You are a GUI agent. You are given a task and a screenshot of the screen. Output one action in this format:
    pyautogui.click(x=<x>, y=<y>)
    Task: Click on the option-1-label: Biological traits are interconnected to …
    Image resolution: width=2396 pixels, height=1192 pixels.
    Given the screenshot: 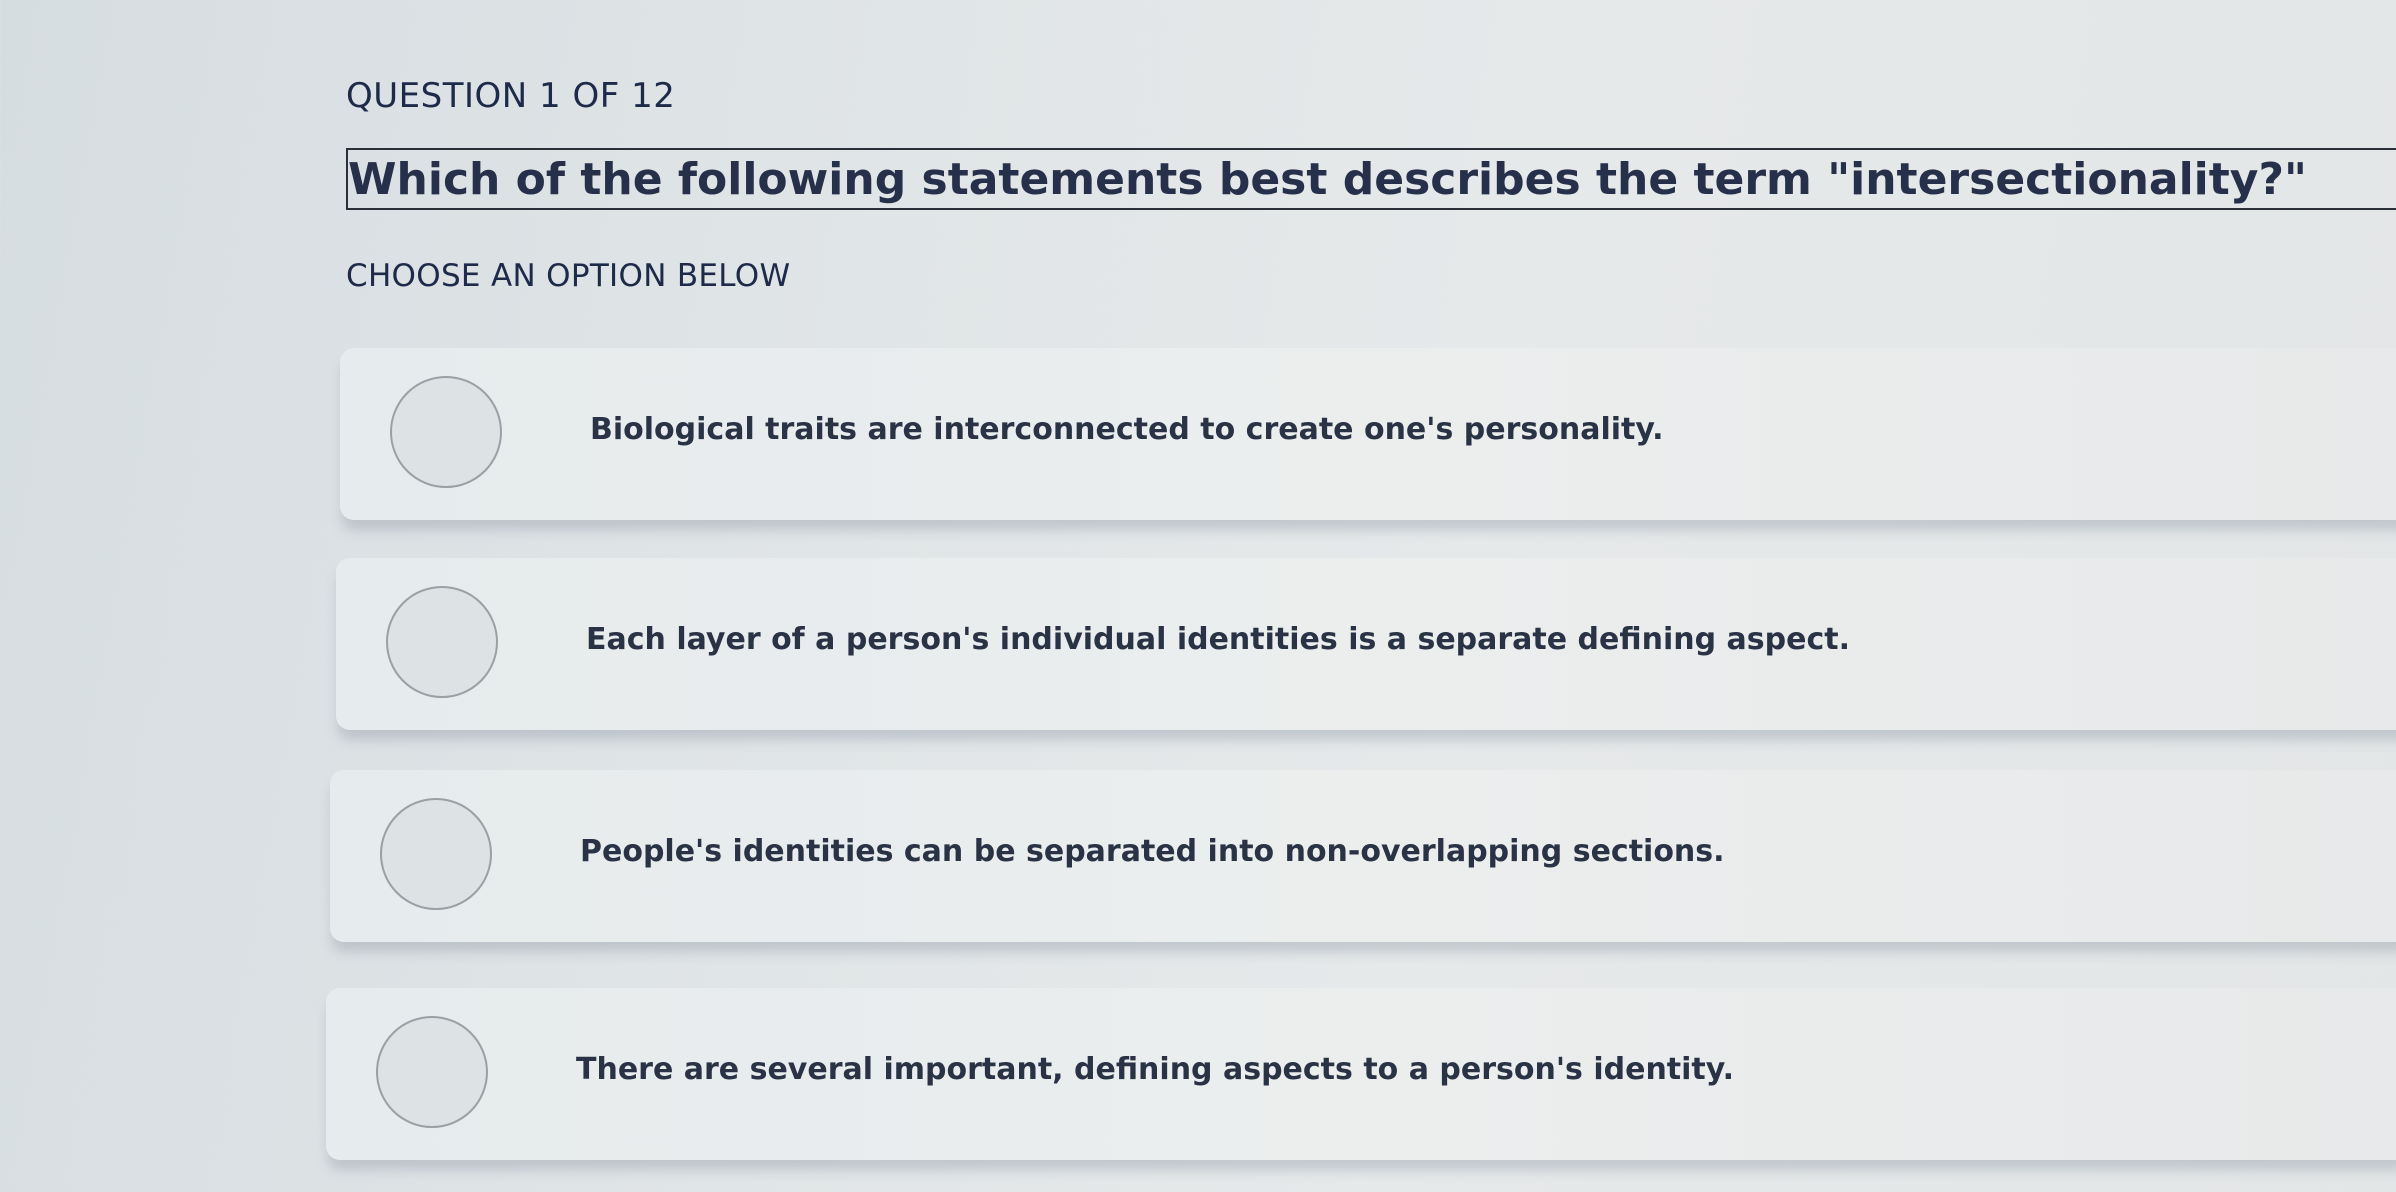 What is the action you would take?
    pyautogui.click(x=1127, y=429)
    